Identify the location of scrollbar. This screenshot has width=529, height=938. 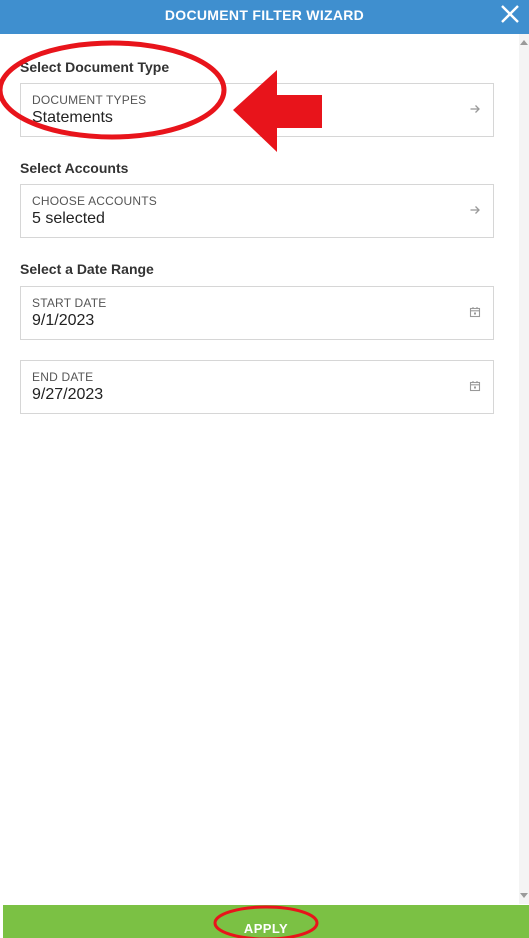
(524, 469).